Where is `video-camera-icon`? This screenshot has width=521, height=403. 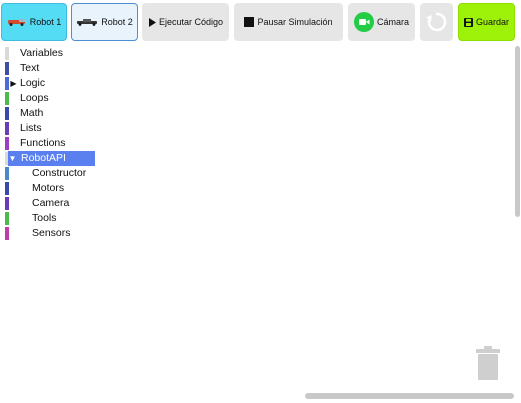
video-camera-icon is located at coordinates (363, 22).